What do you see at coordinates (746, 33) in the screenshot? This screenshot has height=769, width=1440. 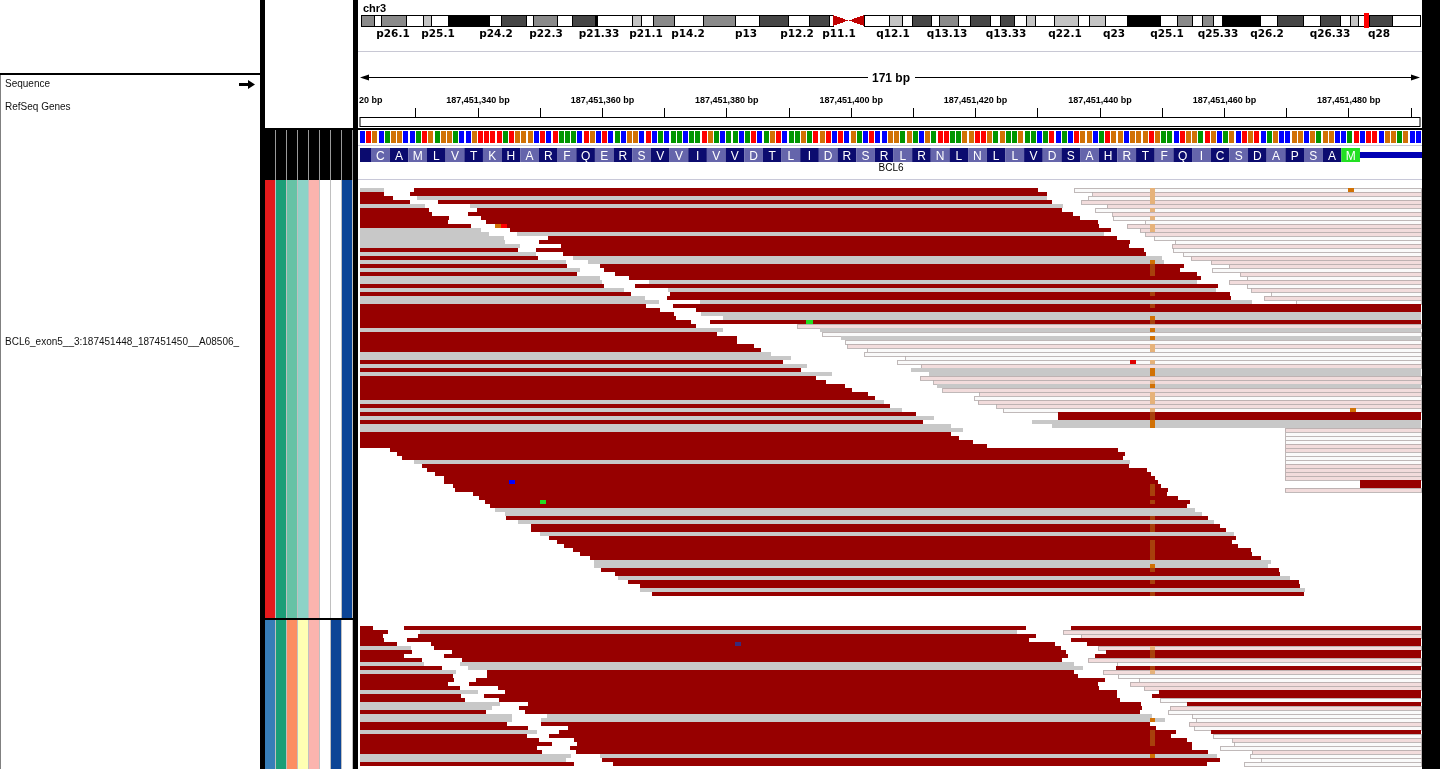 I see `band-label: p13` at bounding box center [746, 33].